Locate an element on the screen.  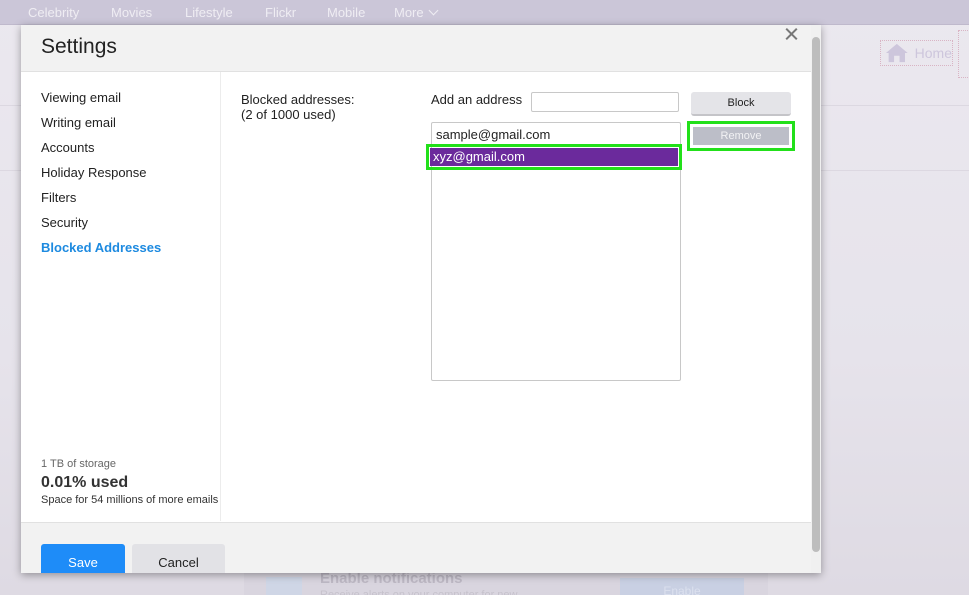
cancel-button: Cancel is located at coordinates (178, 558).